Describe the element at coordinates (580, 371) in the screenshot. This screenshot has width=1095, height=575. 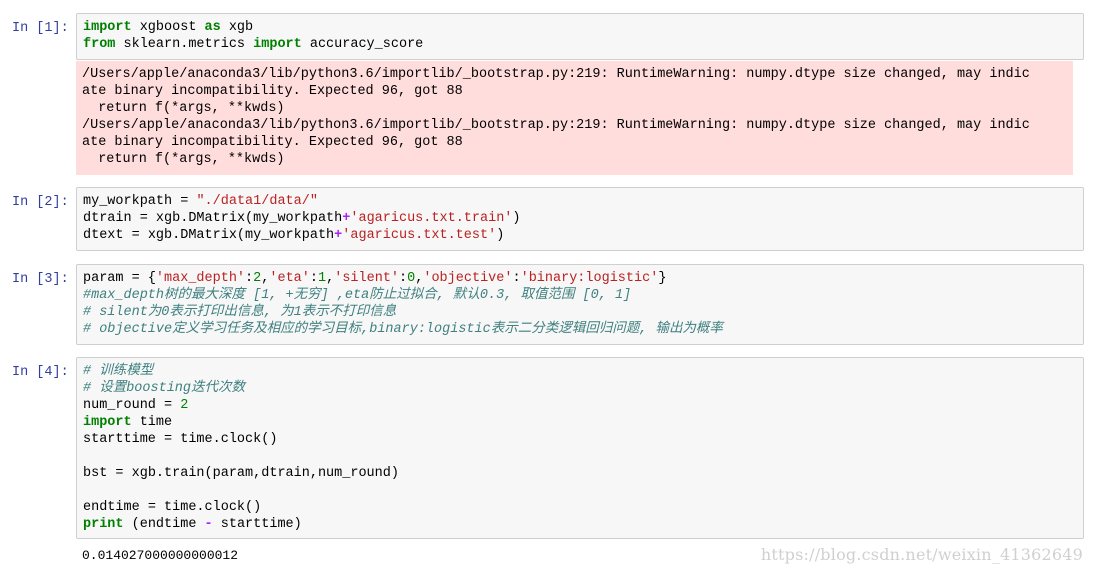
I see `code-line: # 训练模型` at that location.